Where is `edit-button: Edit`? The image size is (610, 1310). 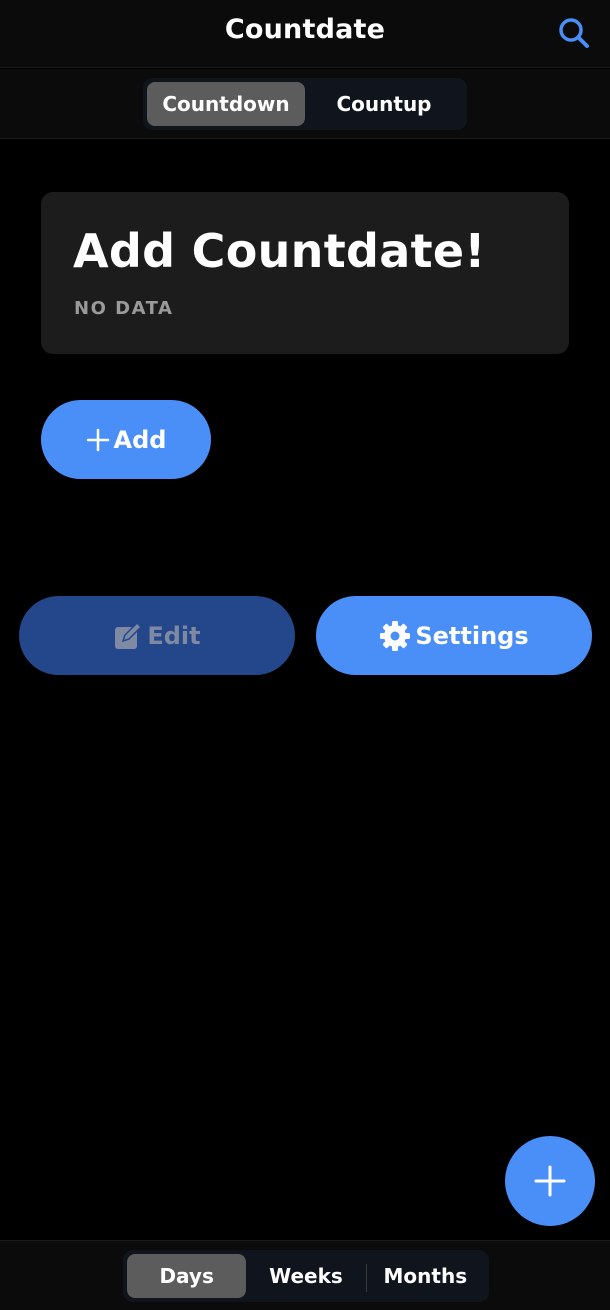 edit-button: Edit is located at coordinates (157, 635).